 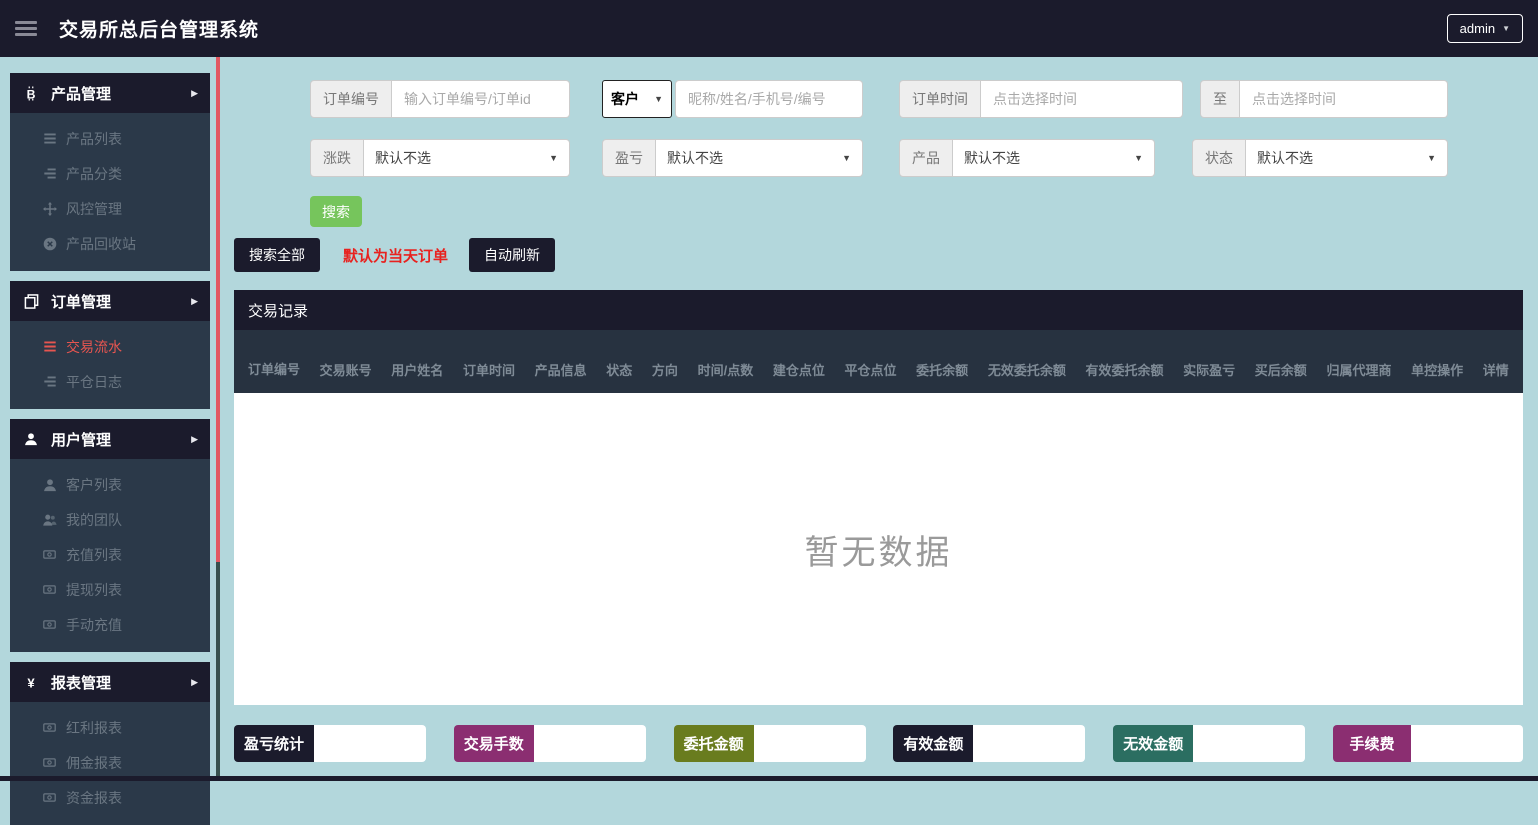 What do you see at coordinates (1347, 158) in the screenshot?
I see `filter-select-status: 默认不选 ▼` at bounding box center [1347, 158].